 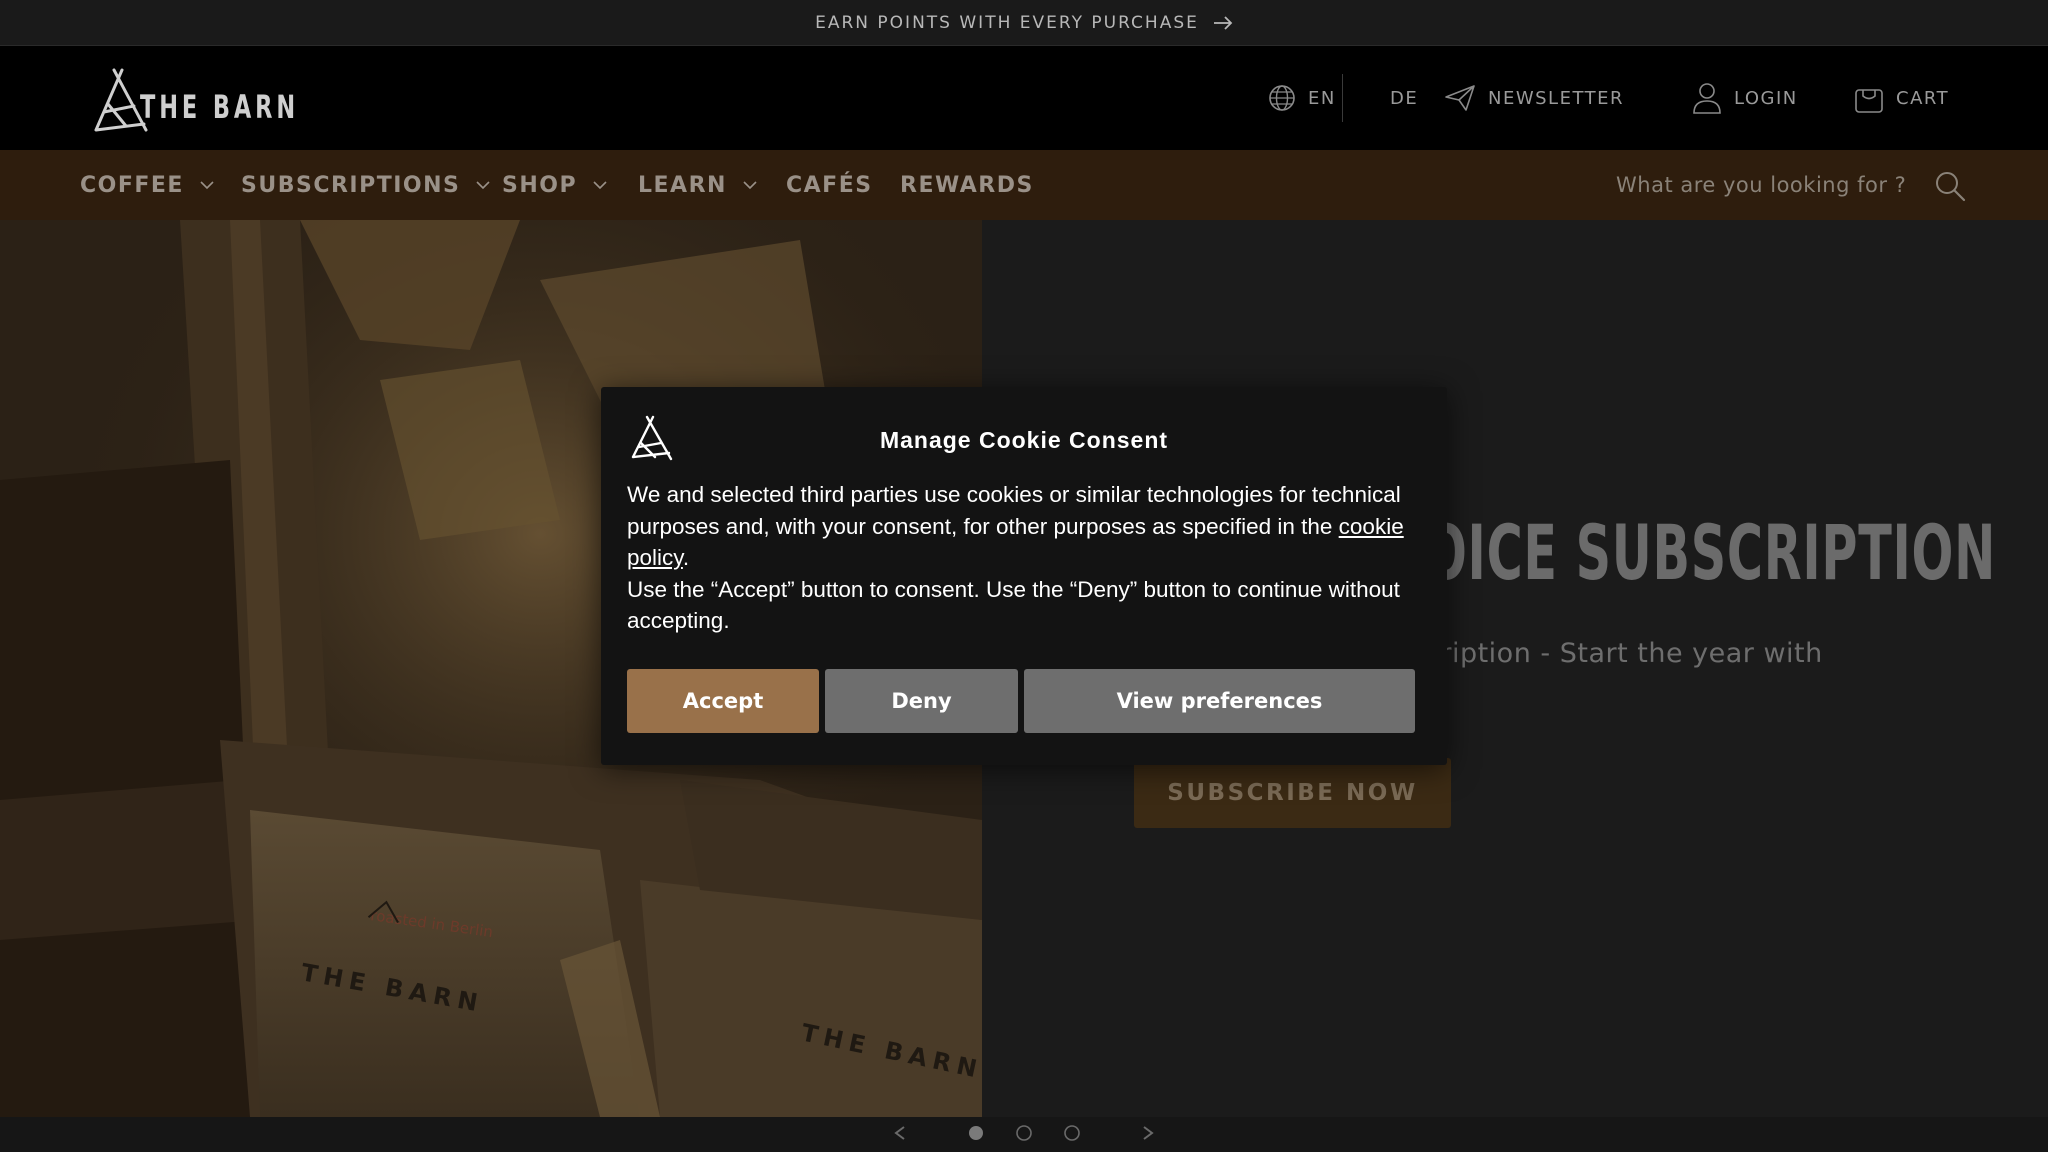 What do you see at coordinates (1460, 98) in the screenshot?
I see `paper-plane-icon` at bounding box center [1460, 98].